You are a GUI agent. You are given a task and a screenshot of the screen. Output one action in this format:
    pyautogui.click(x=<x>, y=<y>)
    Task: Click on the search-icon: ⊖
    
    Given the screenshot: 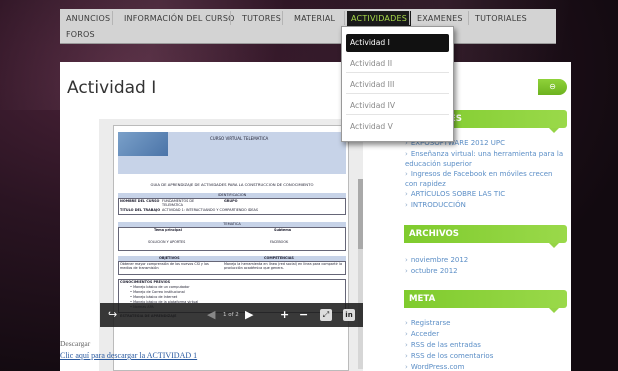 What is the action you would take?
    pyautogui.click(x=552, y=86)
    